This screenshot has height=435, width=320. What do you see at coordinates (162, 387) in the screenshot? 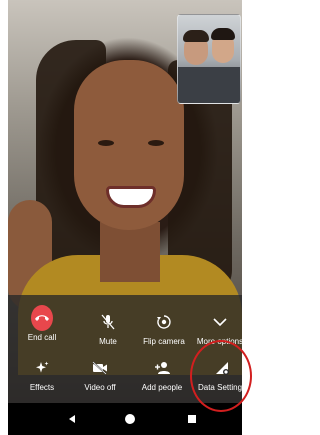
I see `add-people-label: Add people` at bounding box center [162, 387].